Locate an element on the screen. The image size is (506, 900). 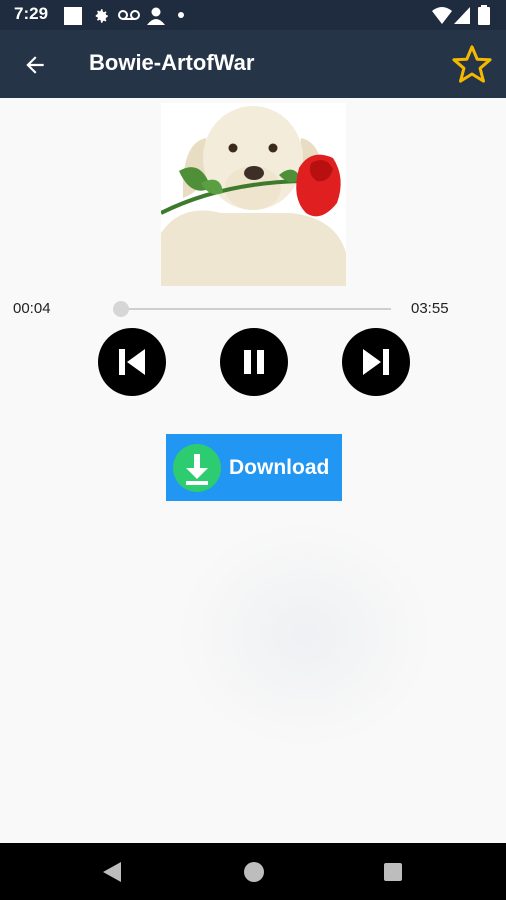
puppy-with-rose-image is located at coordinates (253, 194).